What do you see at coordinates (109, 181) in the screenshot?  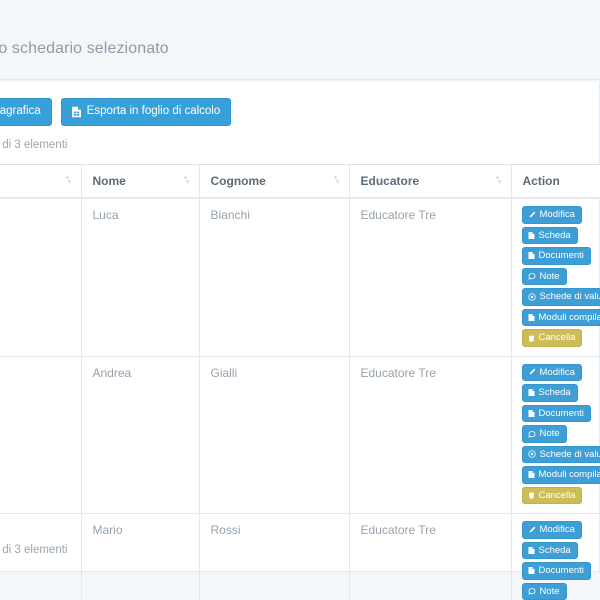 I see `column-header-nome-label: Nome` at bounding box center [109, 181].